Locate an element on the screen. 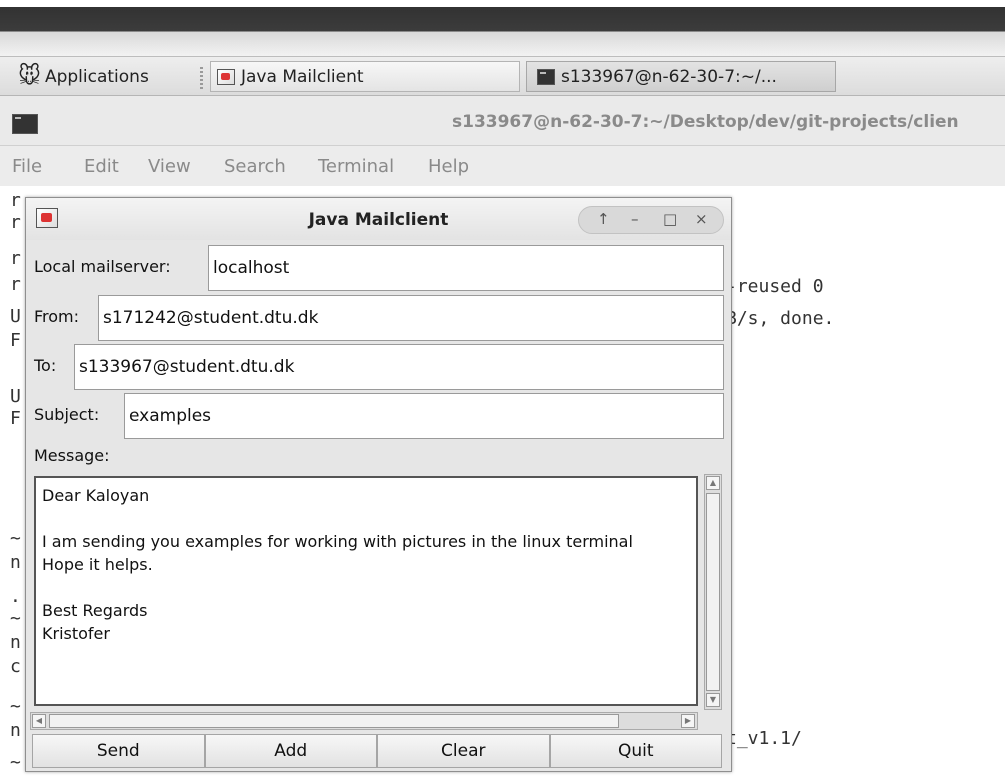  mailserver-label: Local mailserver: is located at coordinates (102, 266).